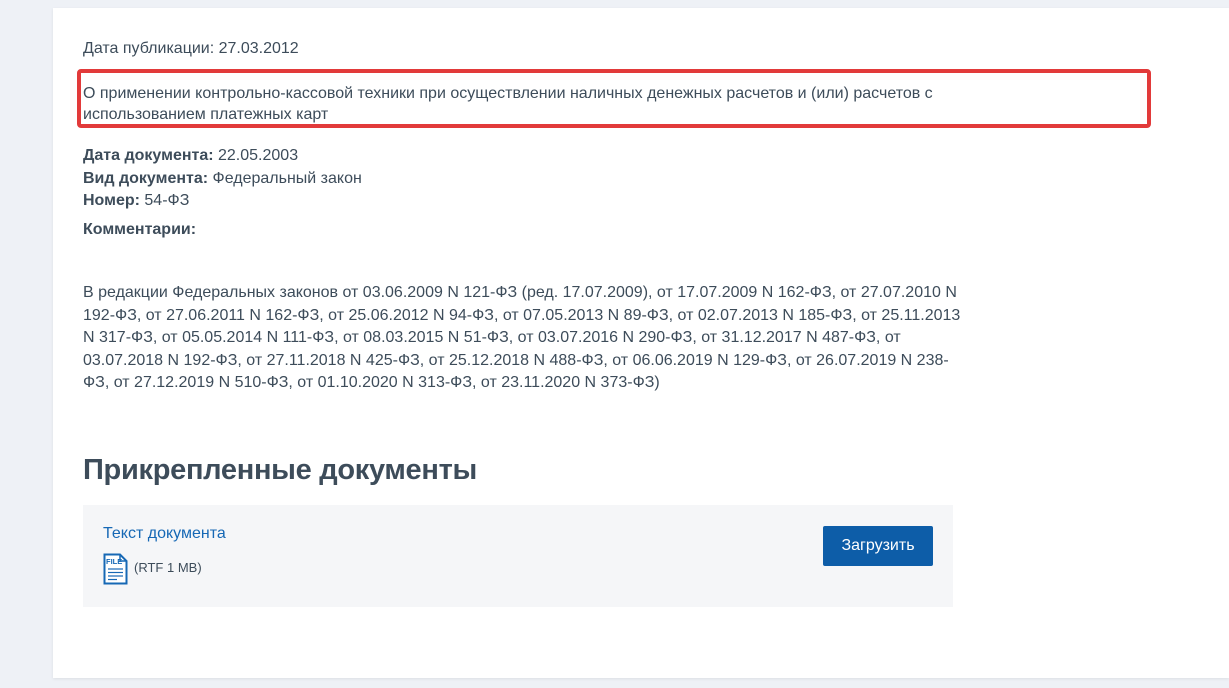 The image size is (1229, 688). Describe the element at coordinates (164, 534) in the screenshot. I see `document-text-link: Текст документа` at that location.